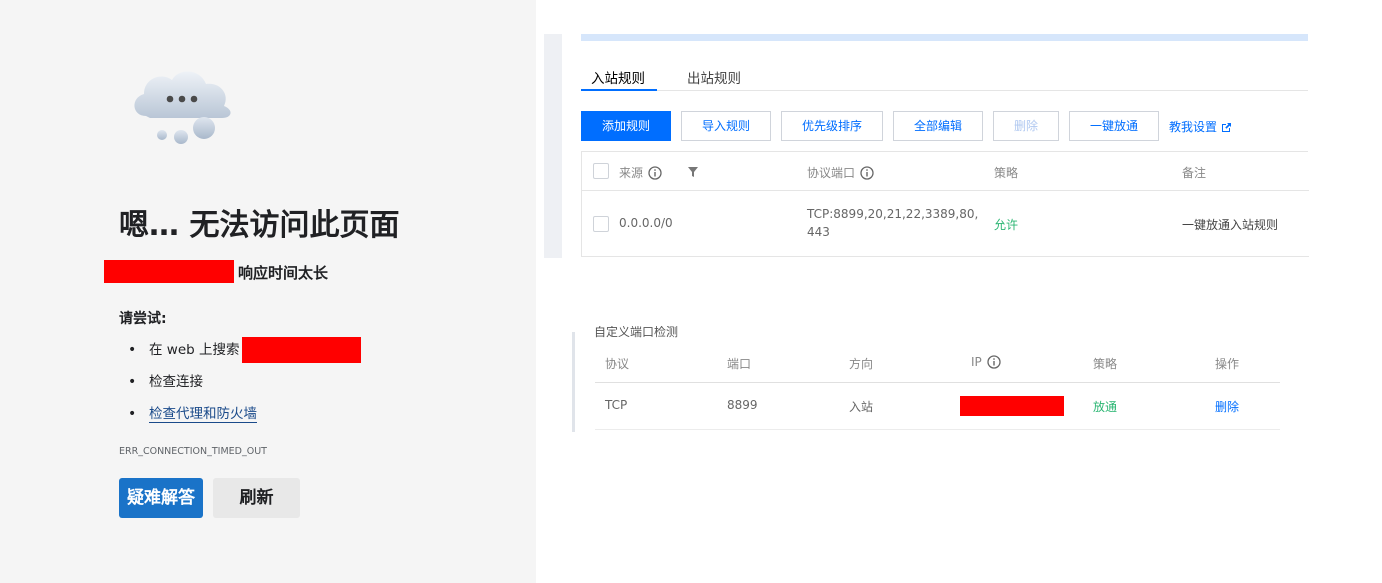  What do you see at coordinates (861, 364) in the screenshot?
I see `column-direction: 方向` at bounding box center [861, 364].